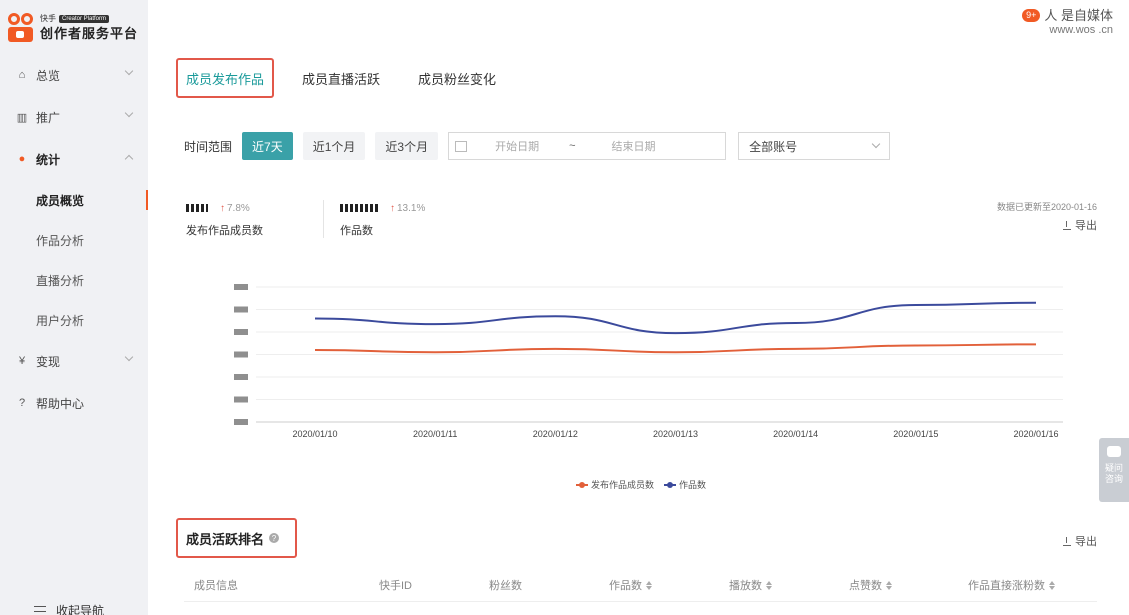 The image size is (1129, 615). Describe the element at coordinates (60, 403) in the screenshot. I see `sidebar-item-label: 帮助中心` at that location.